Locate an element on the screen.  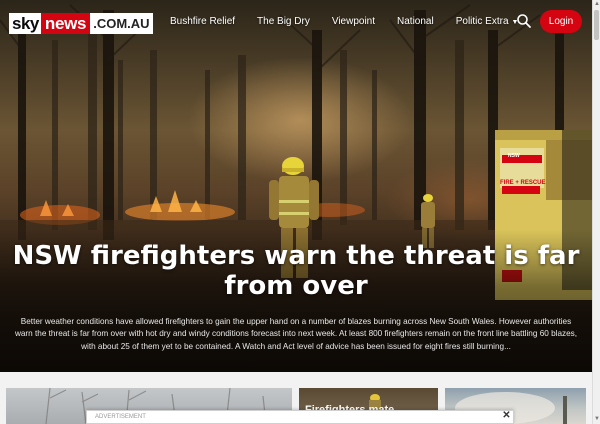
nav-link-politic-extra-label: Politic Extra is located at coordinates (482, 21).